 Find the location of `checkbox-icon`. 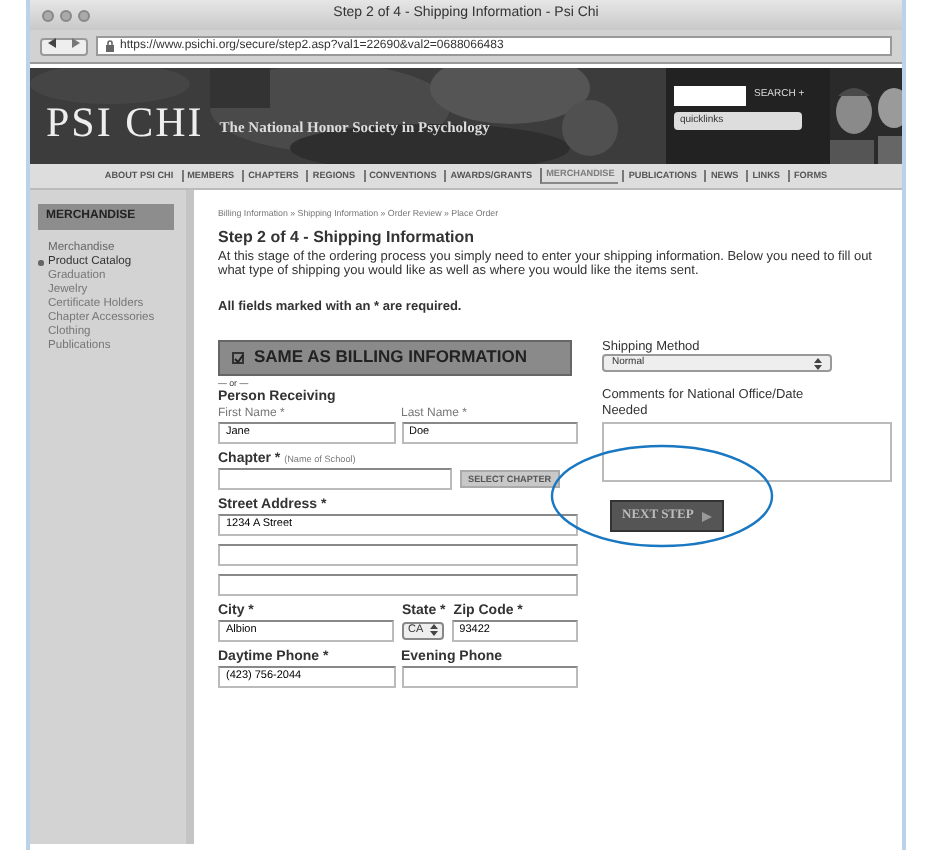

checkbox-icon is located at coordinates (238, 357).